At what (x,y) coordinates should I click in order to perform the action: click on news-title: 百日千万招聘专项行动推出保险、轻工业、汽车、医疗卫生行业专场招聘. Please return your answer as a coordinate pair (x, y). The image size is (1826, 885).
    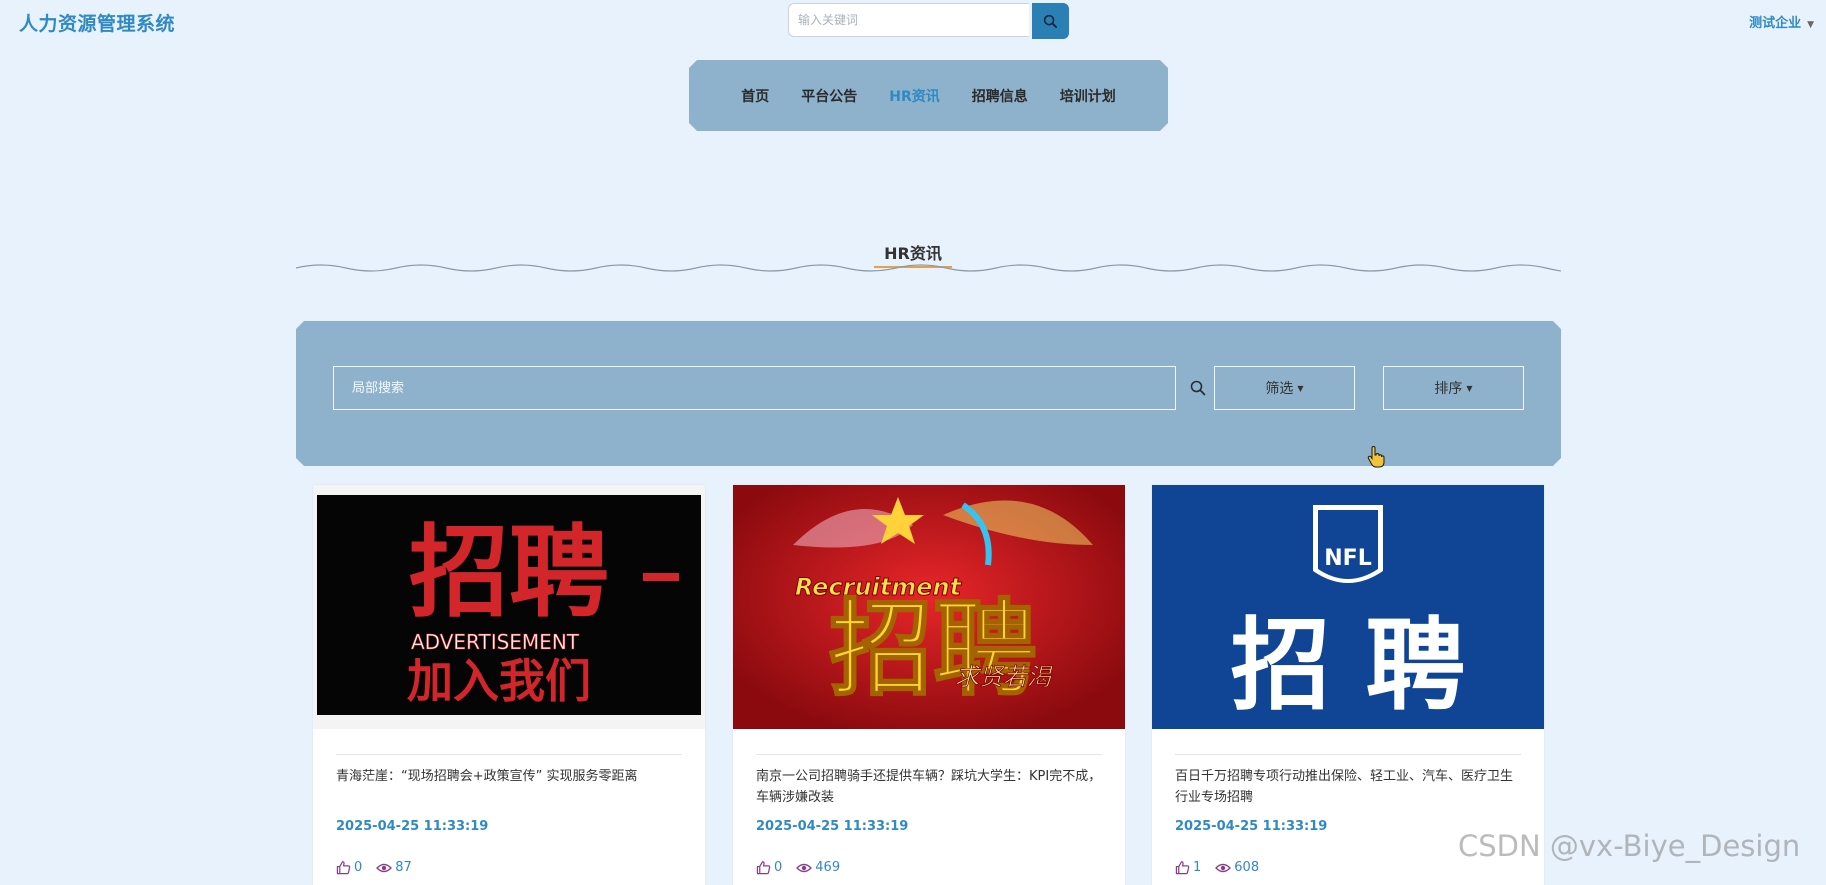
    Looking at the image, I should click on (1348, 787).